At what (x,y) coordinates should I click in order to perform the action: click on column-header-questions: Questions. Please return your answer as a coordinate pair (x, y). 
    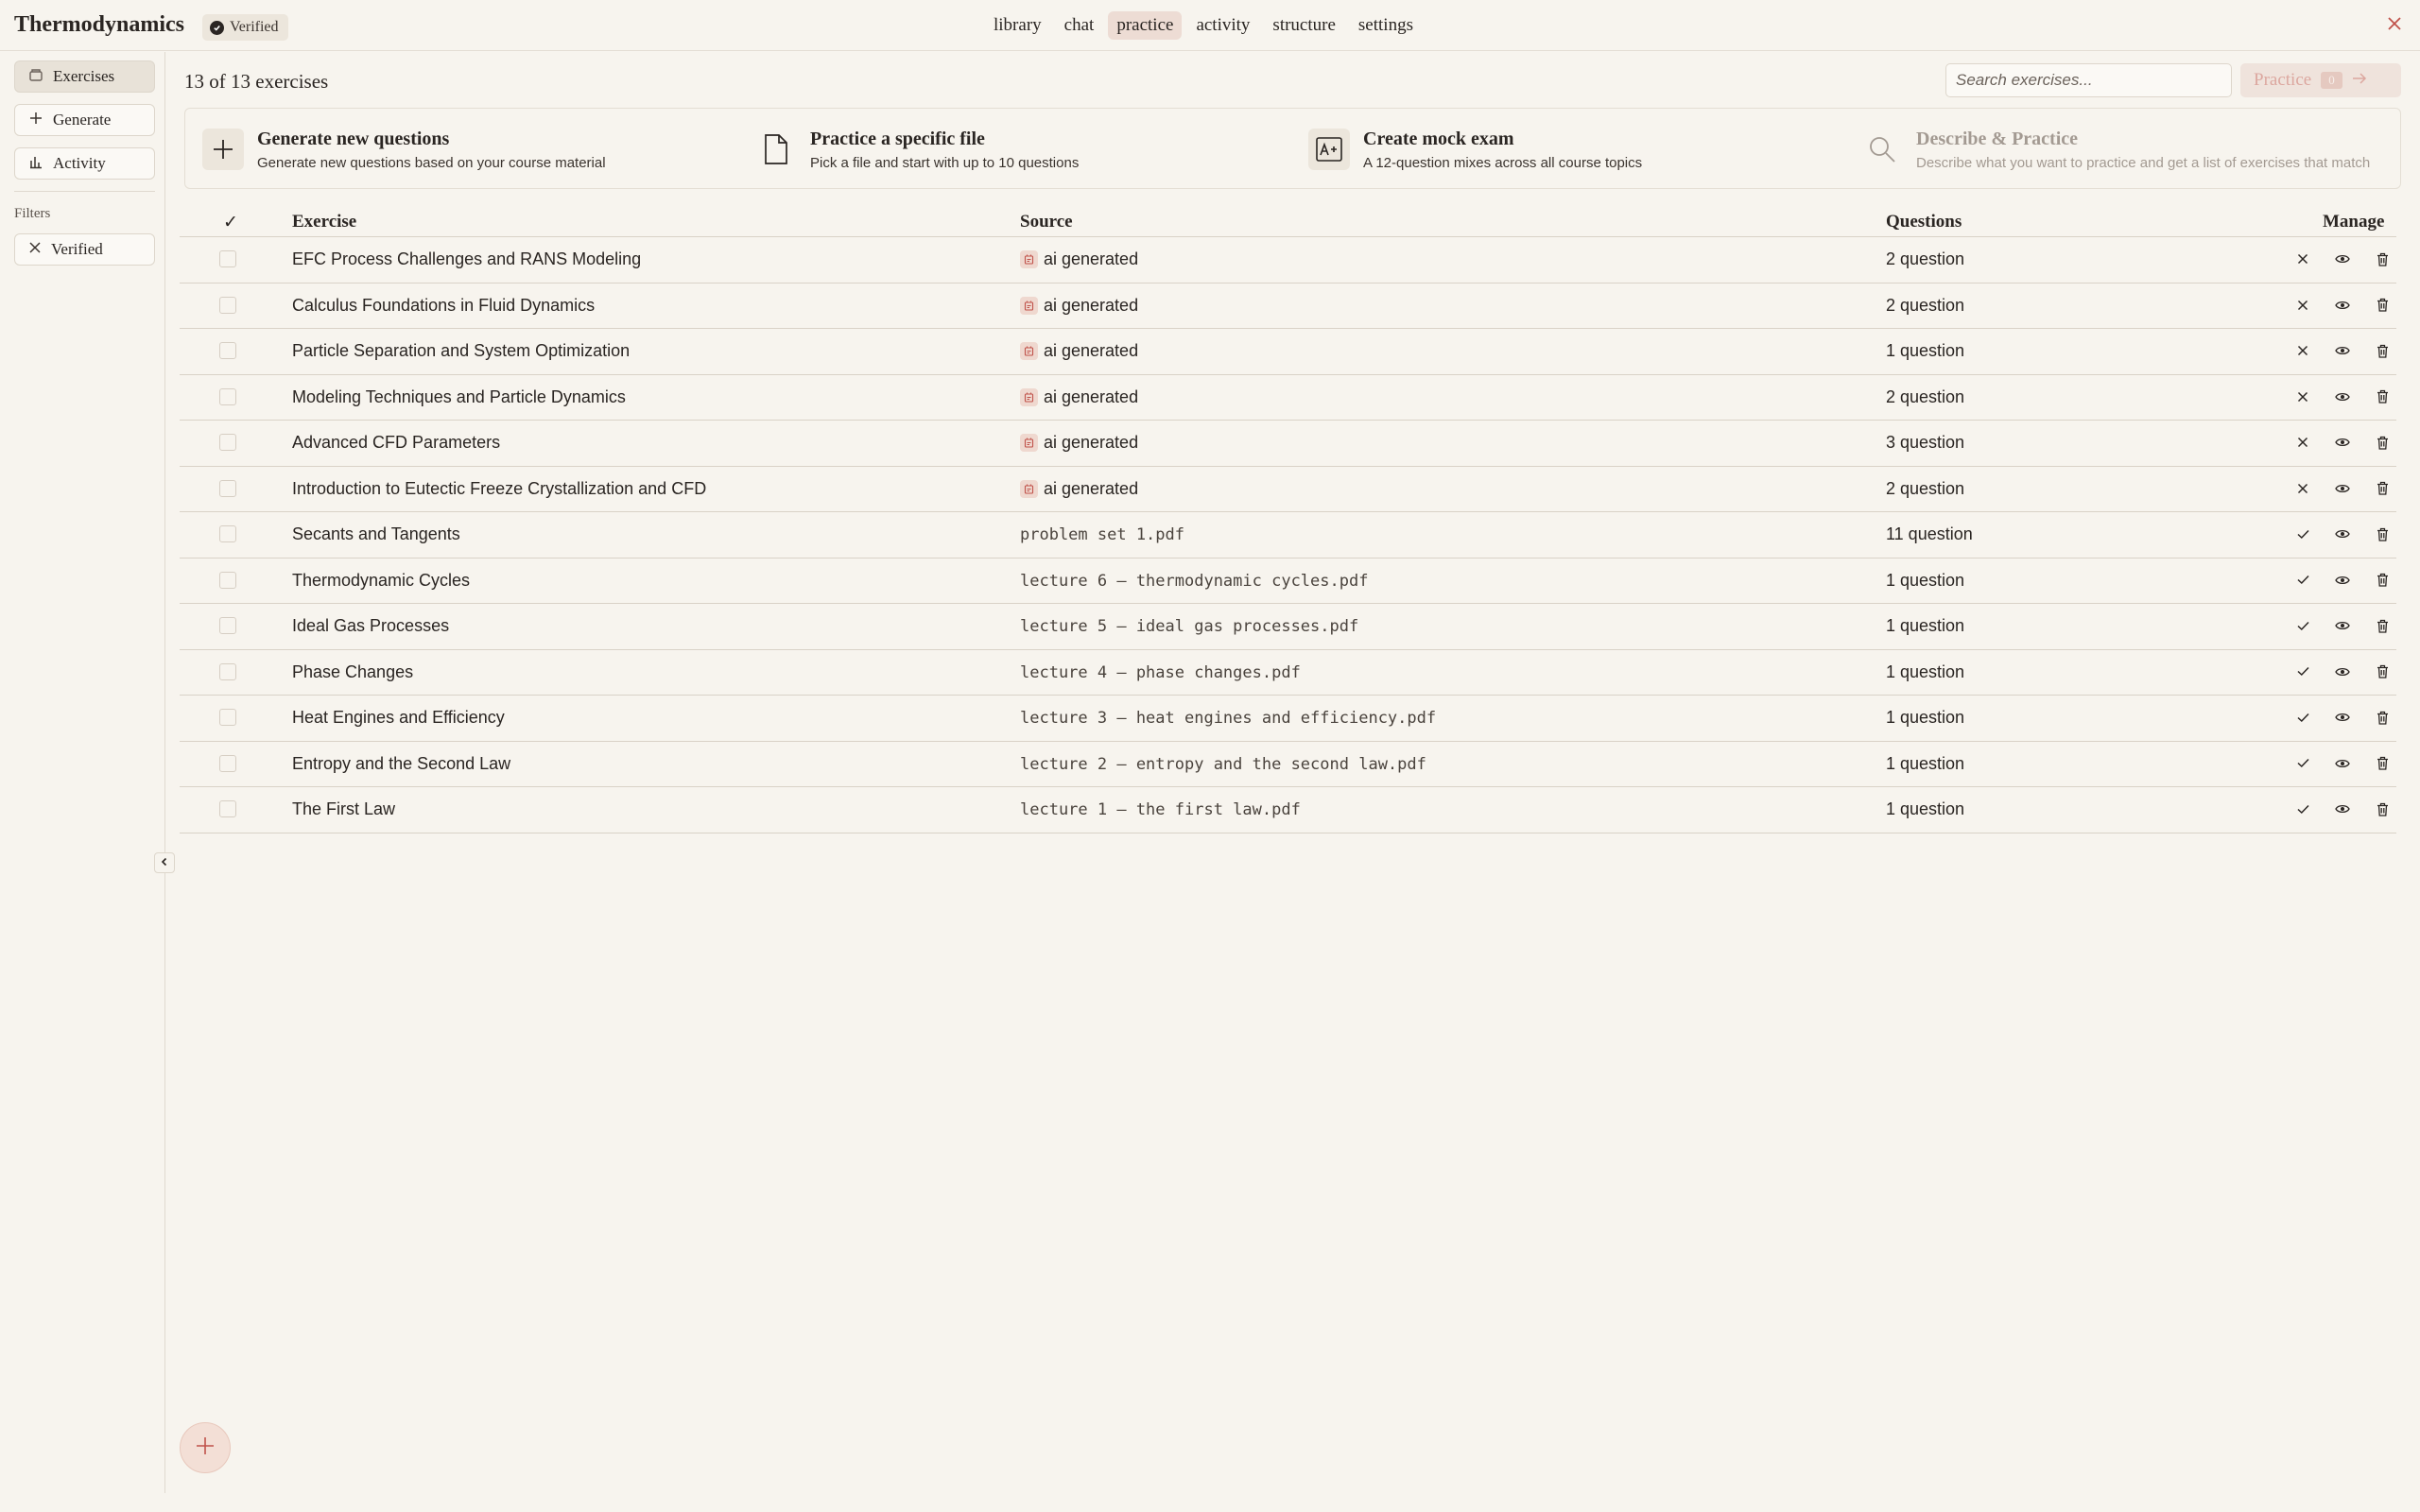
    Looking at the image, I should click on (1924, 222).